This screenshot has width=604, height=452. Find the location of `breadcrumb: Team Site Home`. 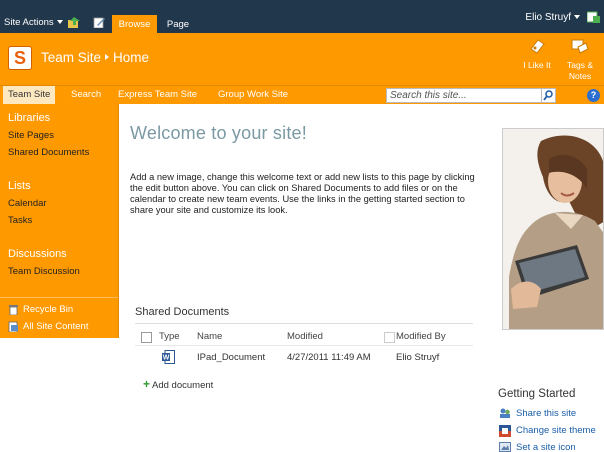

breadcrumb: Team Site Home is located at coordinates (95, 57).